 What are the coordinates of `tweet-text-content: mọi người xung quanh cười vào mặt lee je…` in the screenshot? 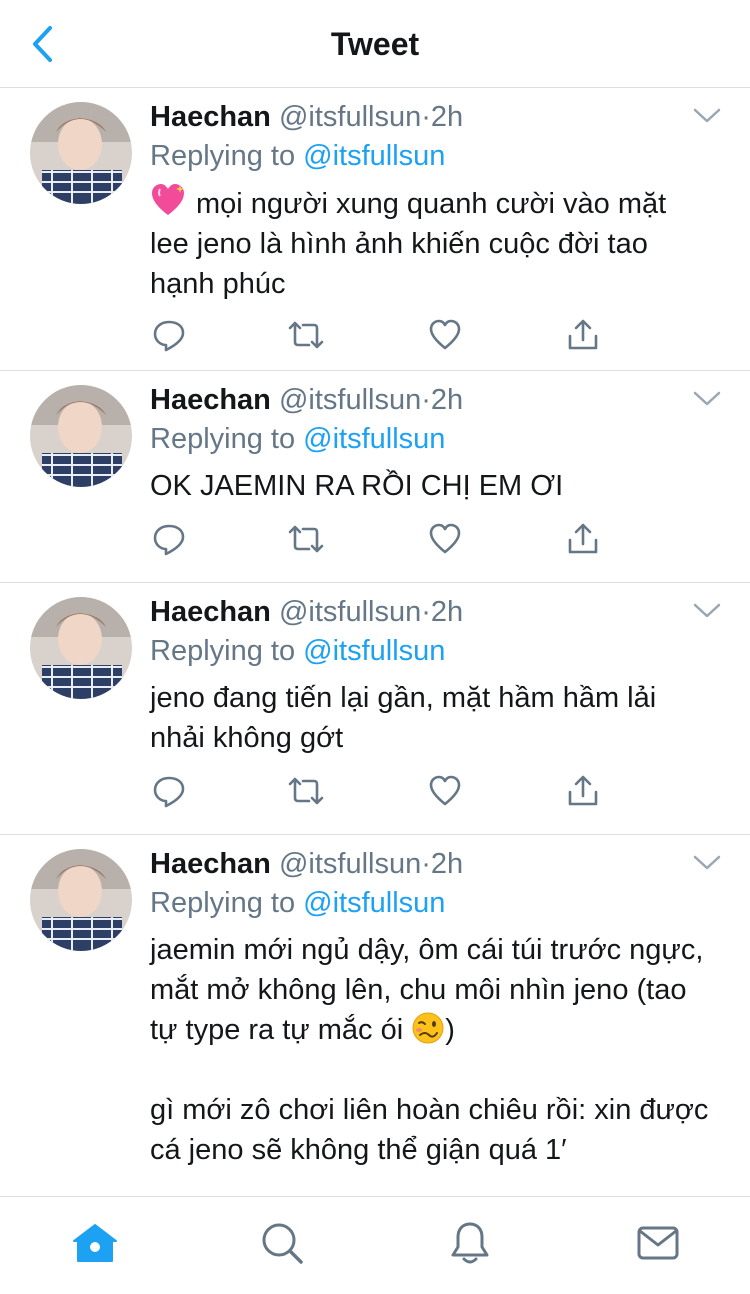 It's located at (408, 244).